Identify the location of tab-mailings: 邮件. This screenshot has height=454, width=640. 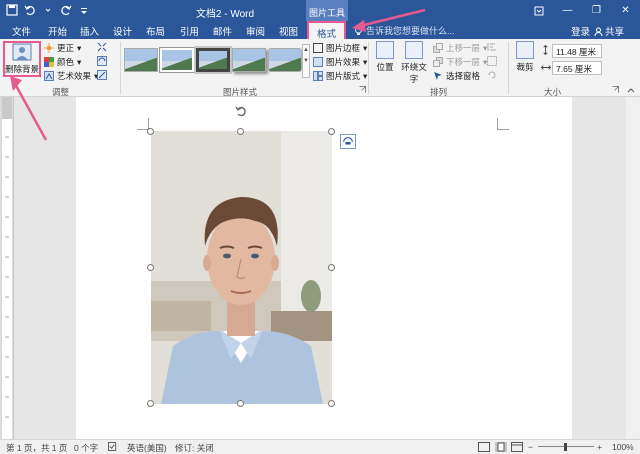
(222, 31).